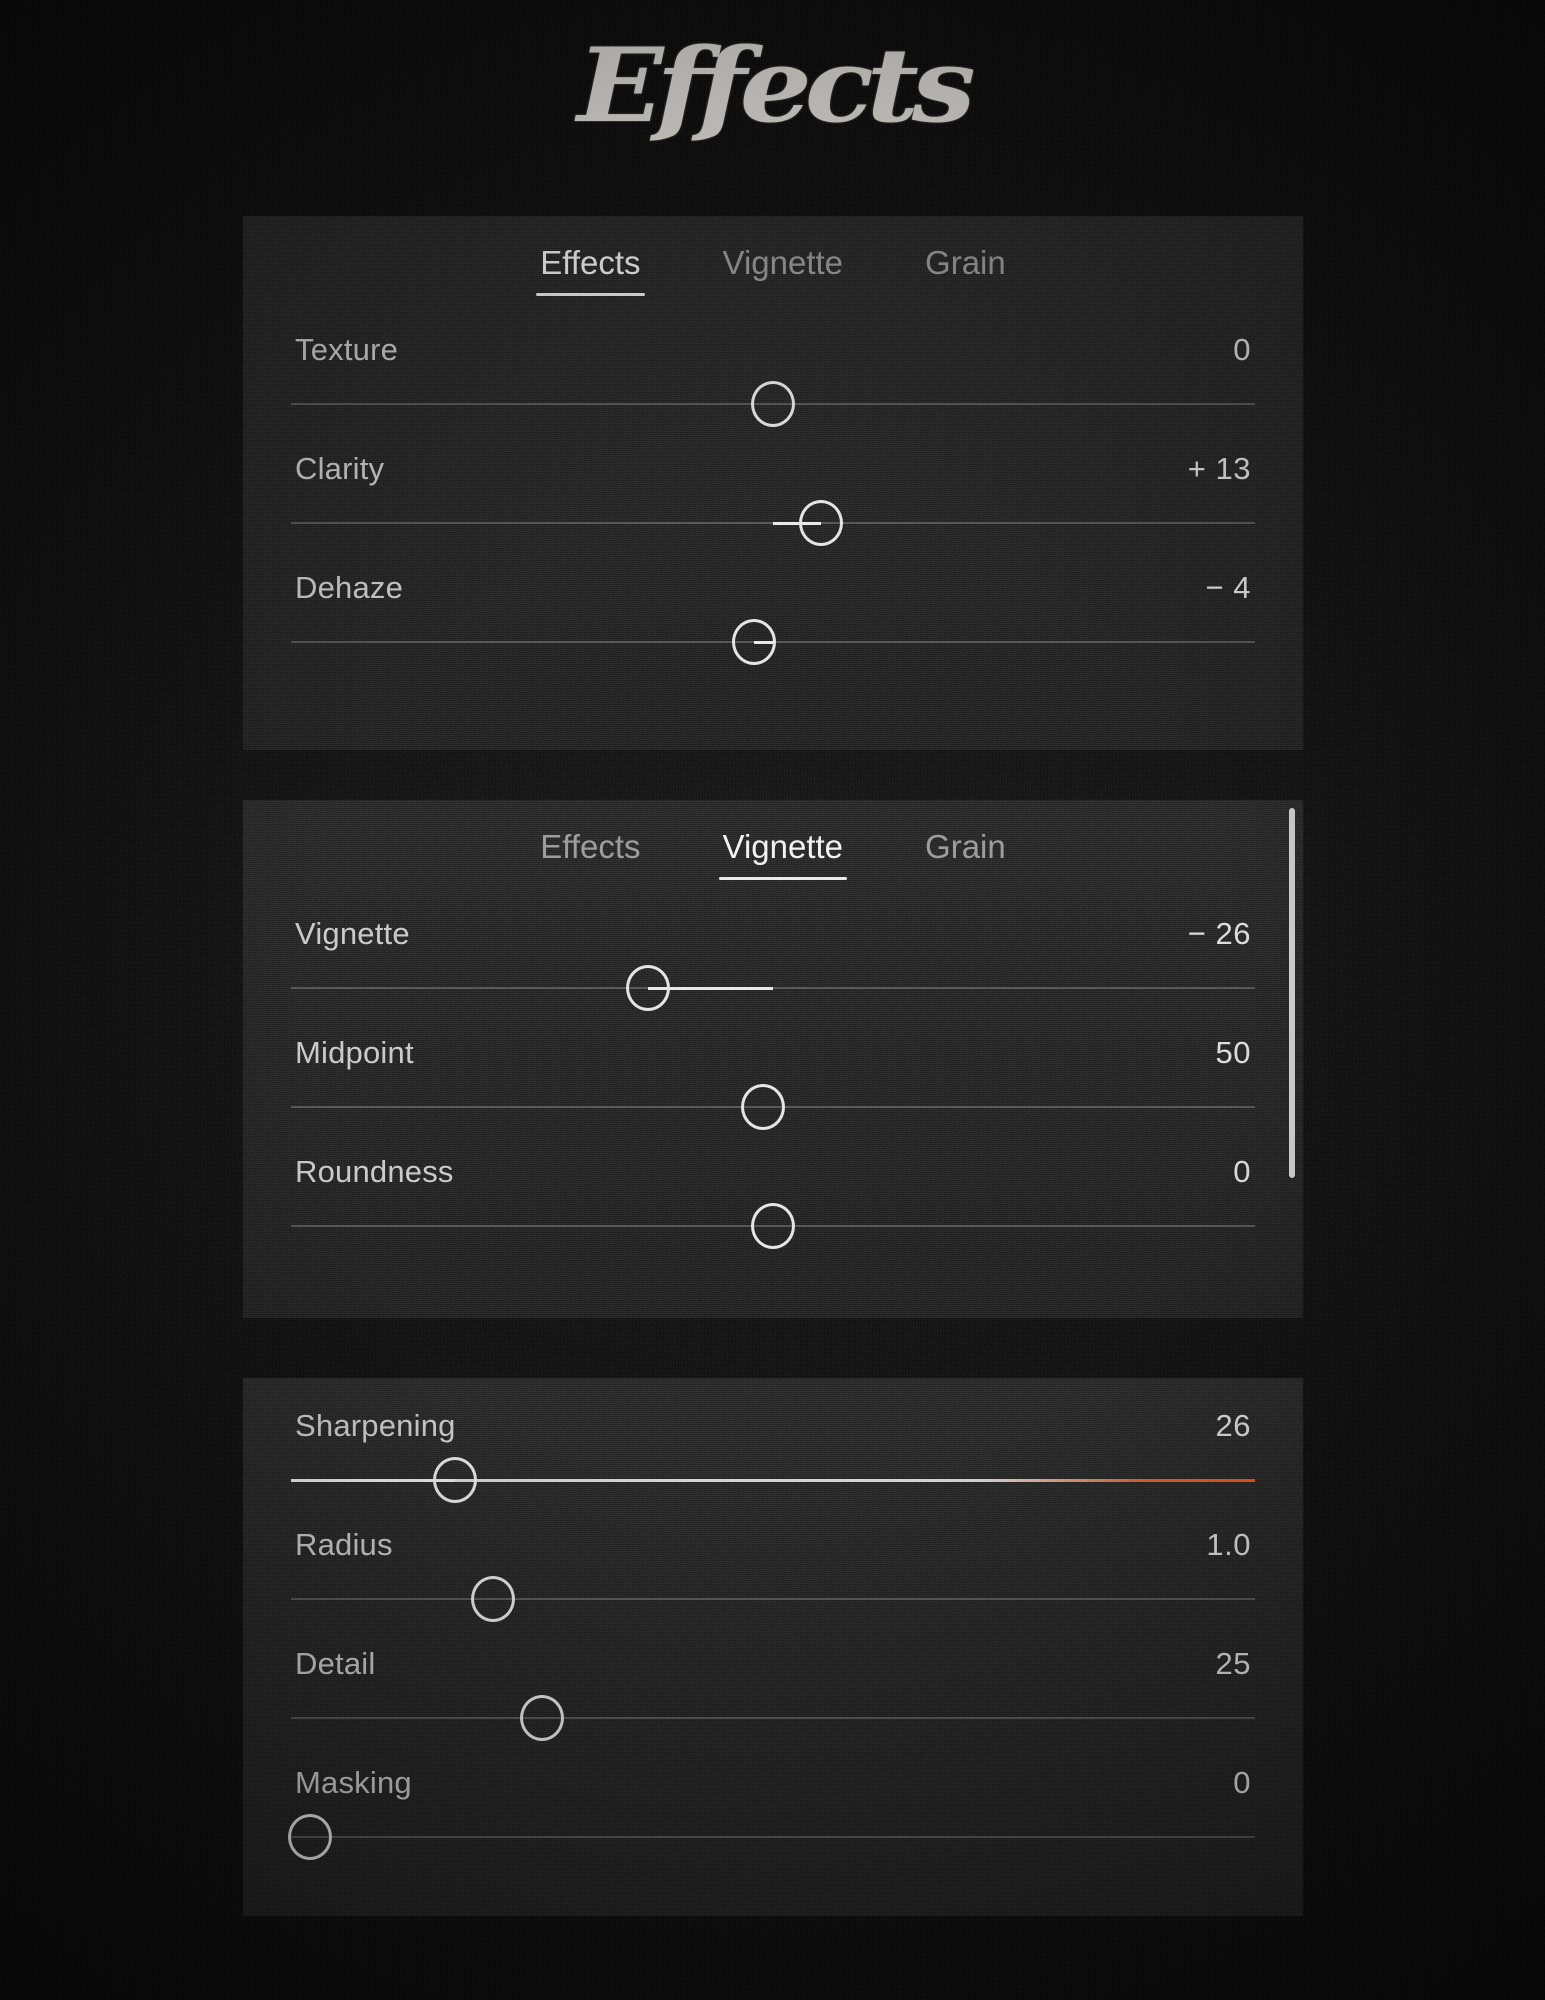 Image resolution: width=1545 pixels, height=2000 pixels. Describe the element at coordinates (1228, 587) in the screenshot. I see `slider-value-dehaze: − 4` at that location.